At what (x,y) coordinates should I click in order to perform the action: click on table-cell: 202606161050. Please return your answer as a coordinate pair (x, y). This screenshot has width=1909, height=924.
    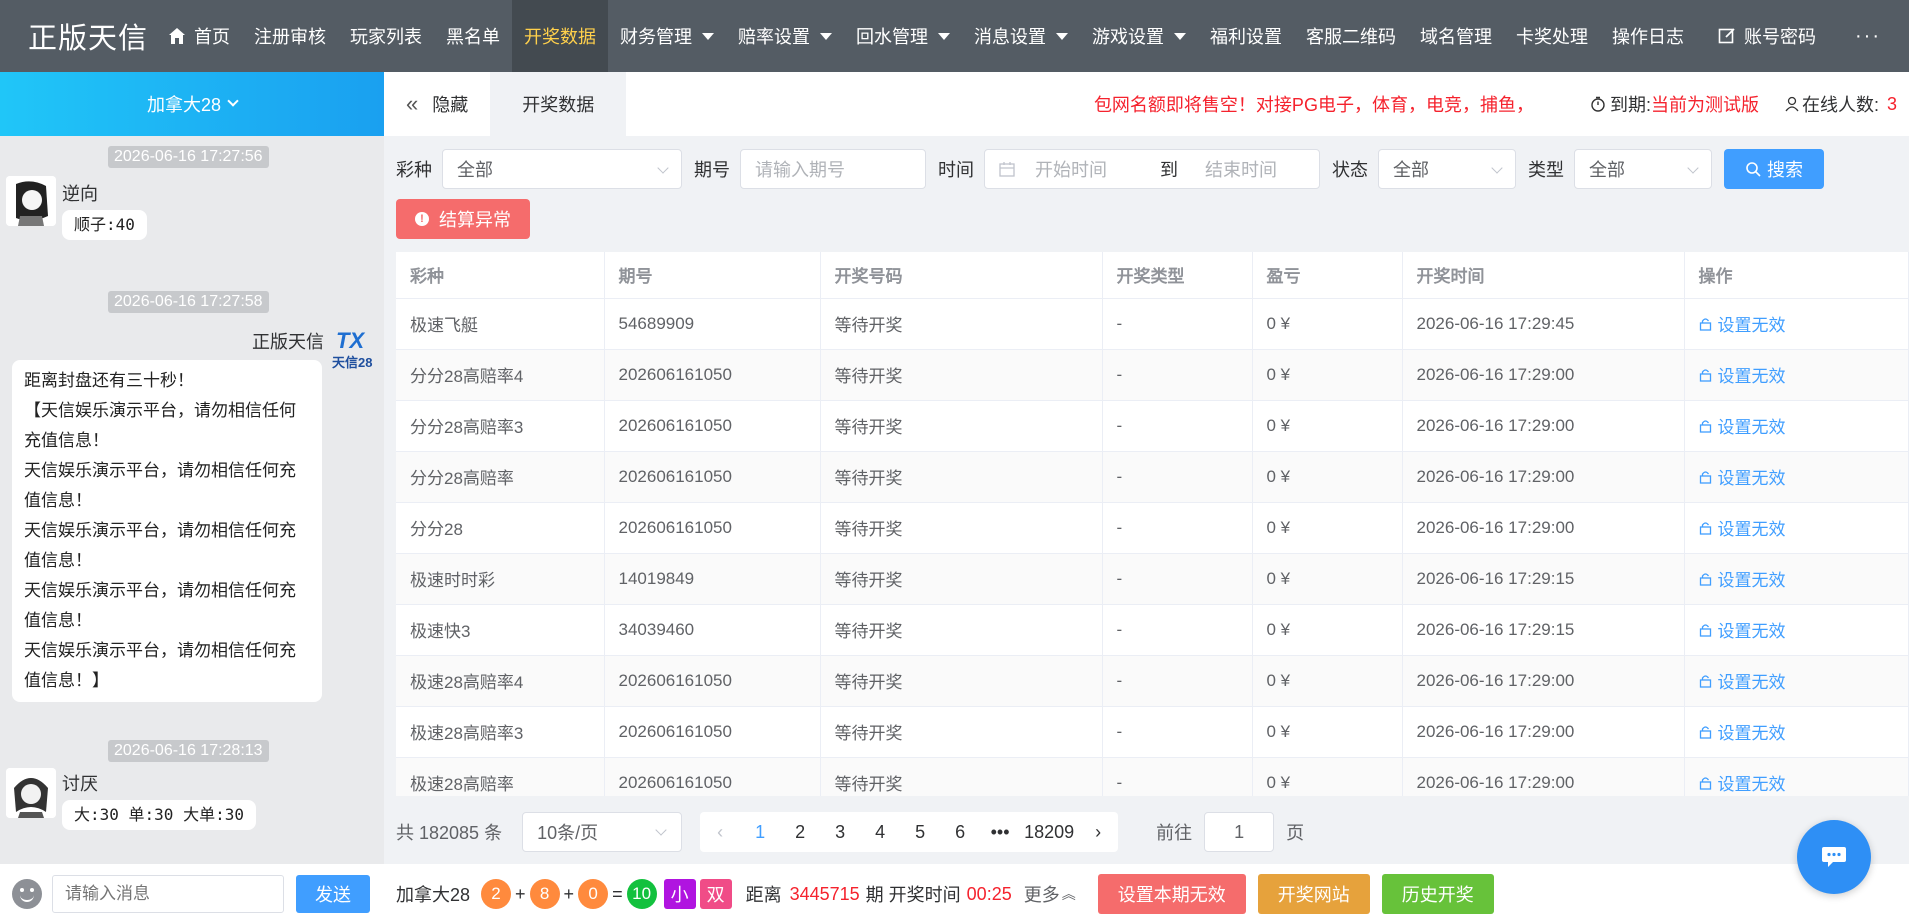
    Looking at the image, I should click on (712, 477).